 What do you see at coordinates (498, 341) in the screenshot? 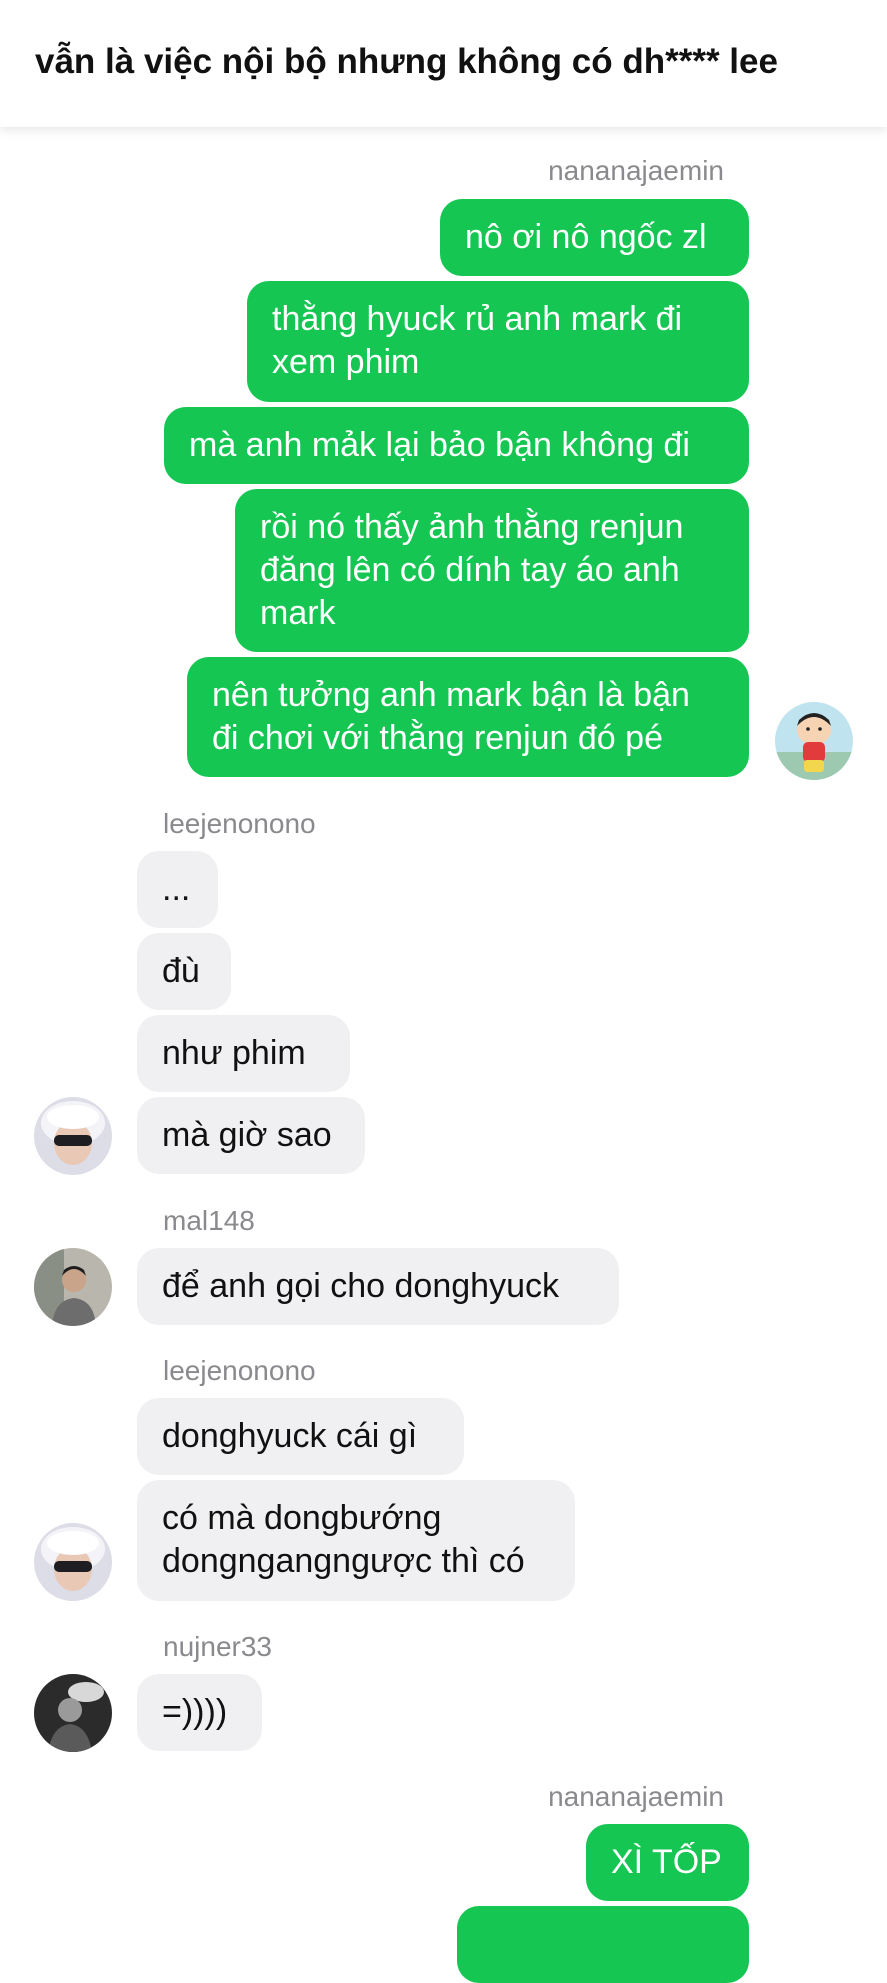
I see `message-bubble: thằng hyuck rủ anh mark đi xem phim` at bounding box center [498, 341].